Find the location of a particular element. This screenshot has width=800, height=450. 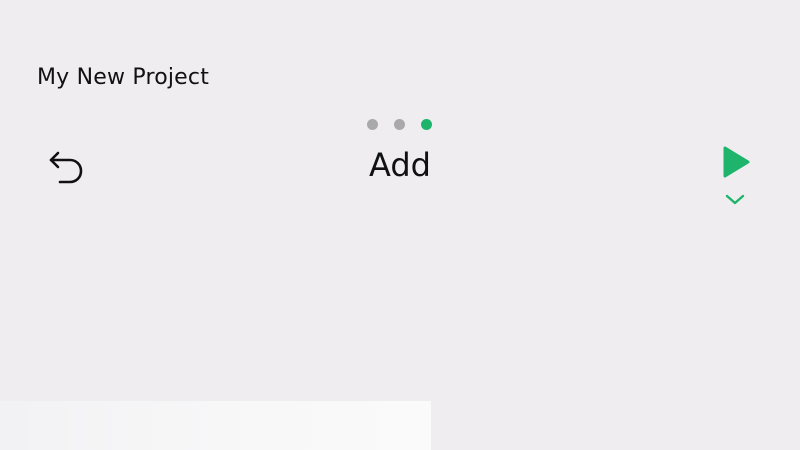

play-button is located at coordinates (736, 162).